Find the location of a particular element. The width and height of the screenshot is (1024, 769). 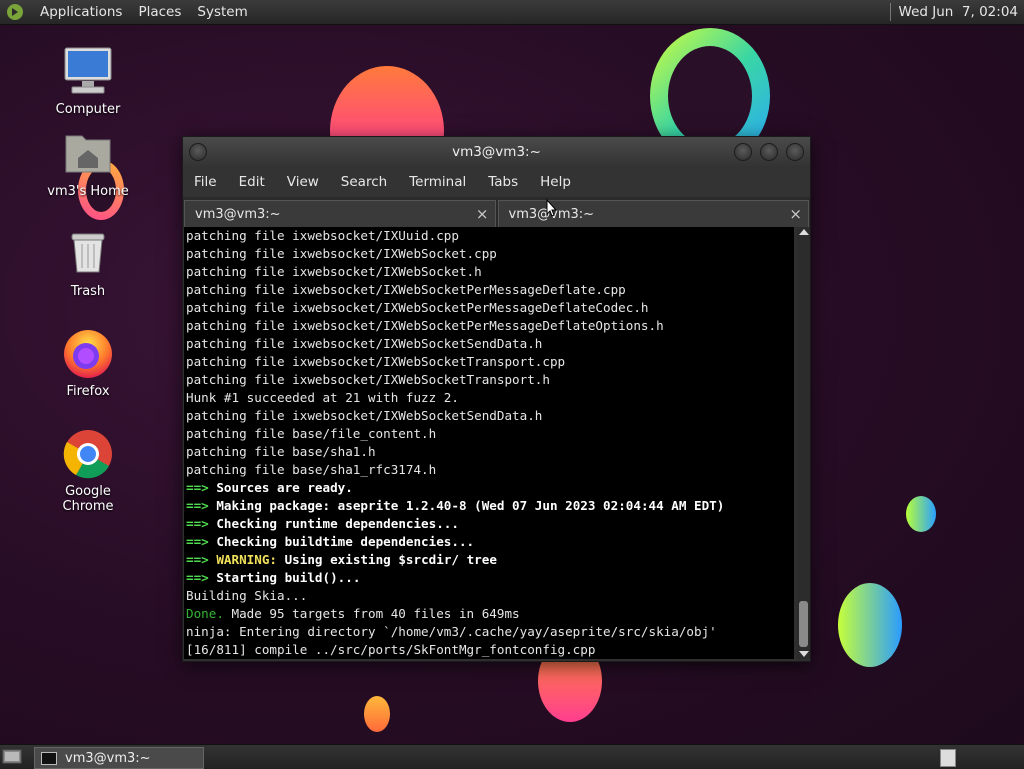

desktop-icon-label: vm3's Home is located at coordinates (88, 191).